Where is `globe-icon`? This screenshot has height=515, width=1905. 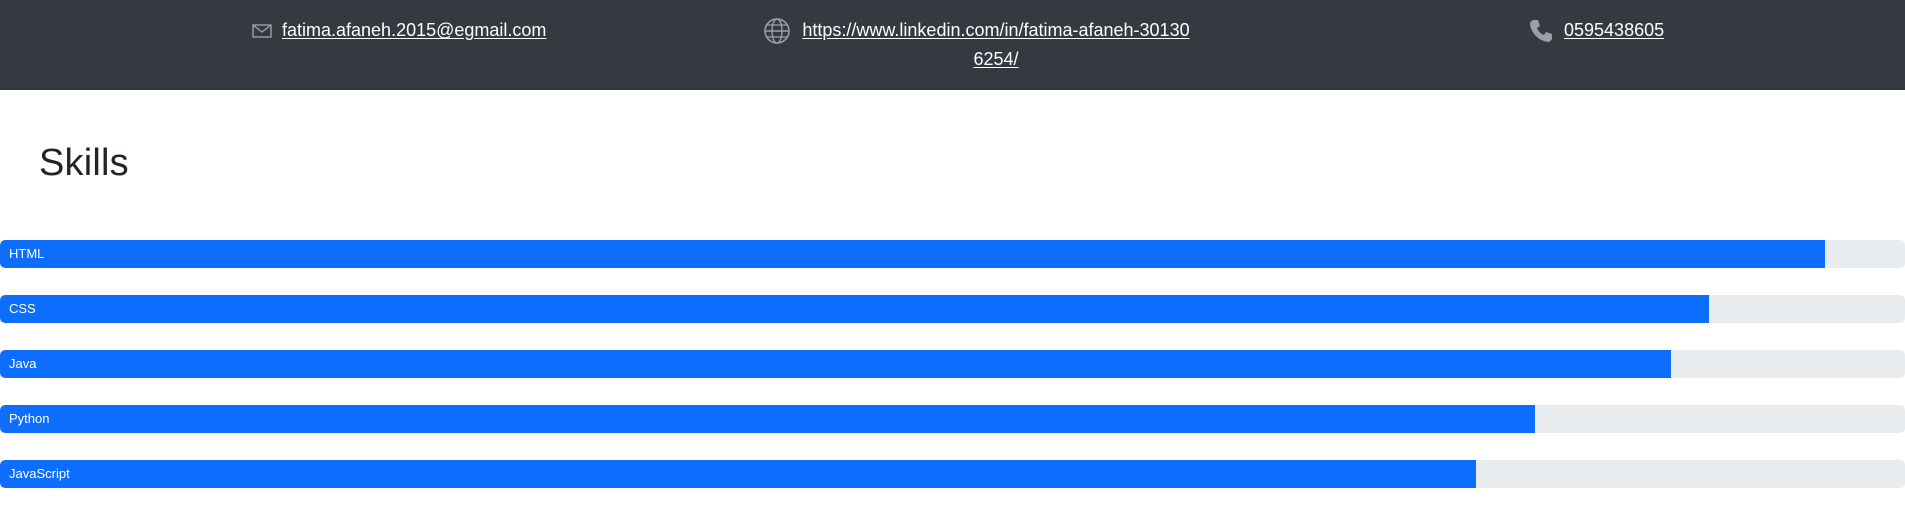 globe-icon is located at coordinates (777, 30).